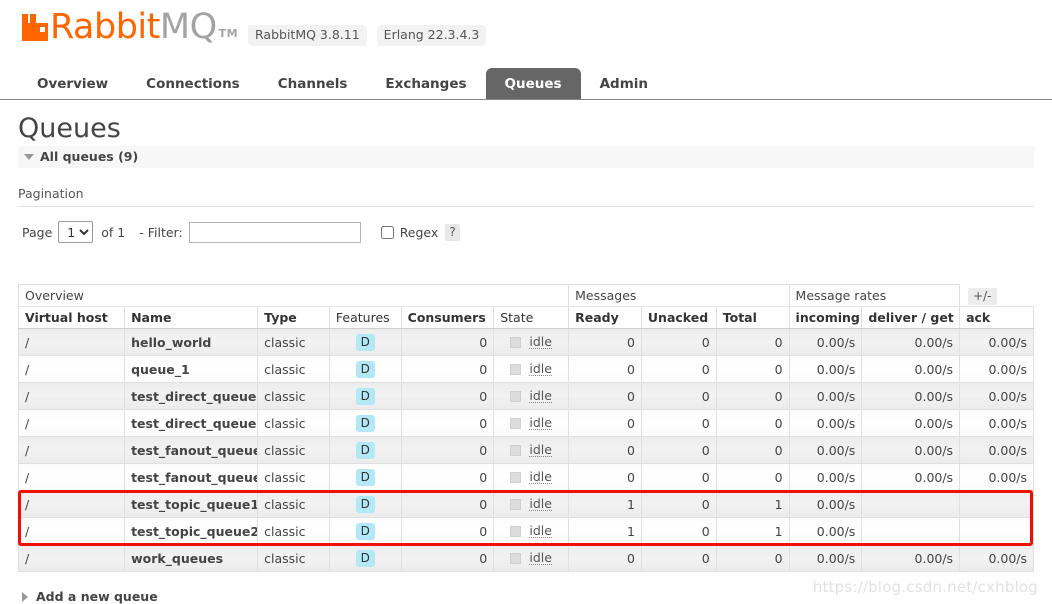  I want to click on queue-name-link: test_fanout_queue2, so click(191, 477).